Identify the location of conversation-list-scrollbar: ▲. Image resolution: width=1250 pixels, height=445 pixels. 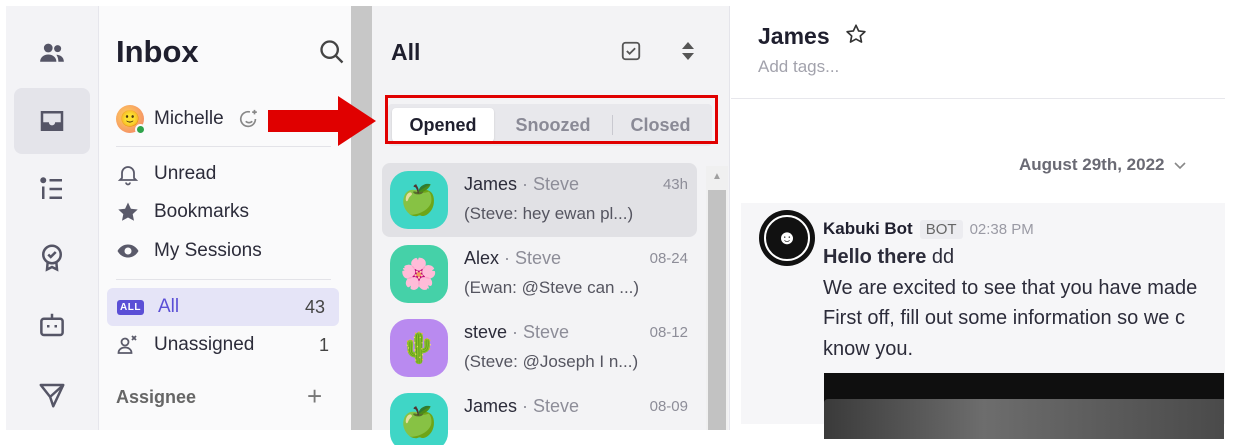
(717, 298).